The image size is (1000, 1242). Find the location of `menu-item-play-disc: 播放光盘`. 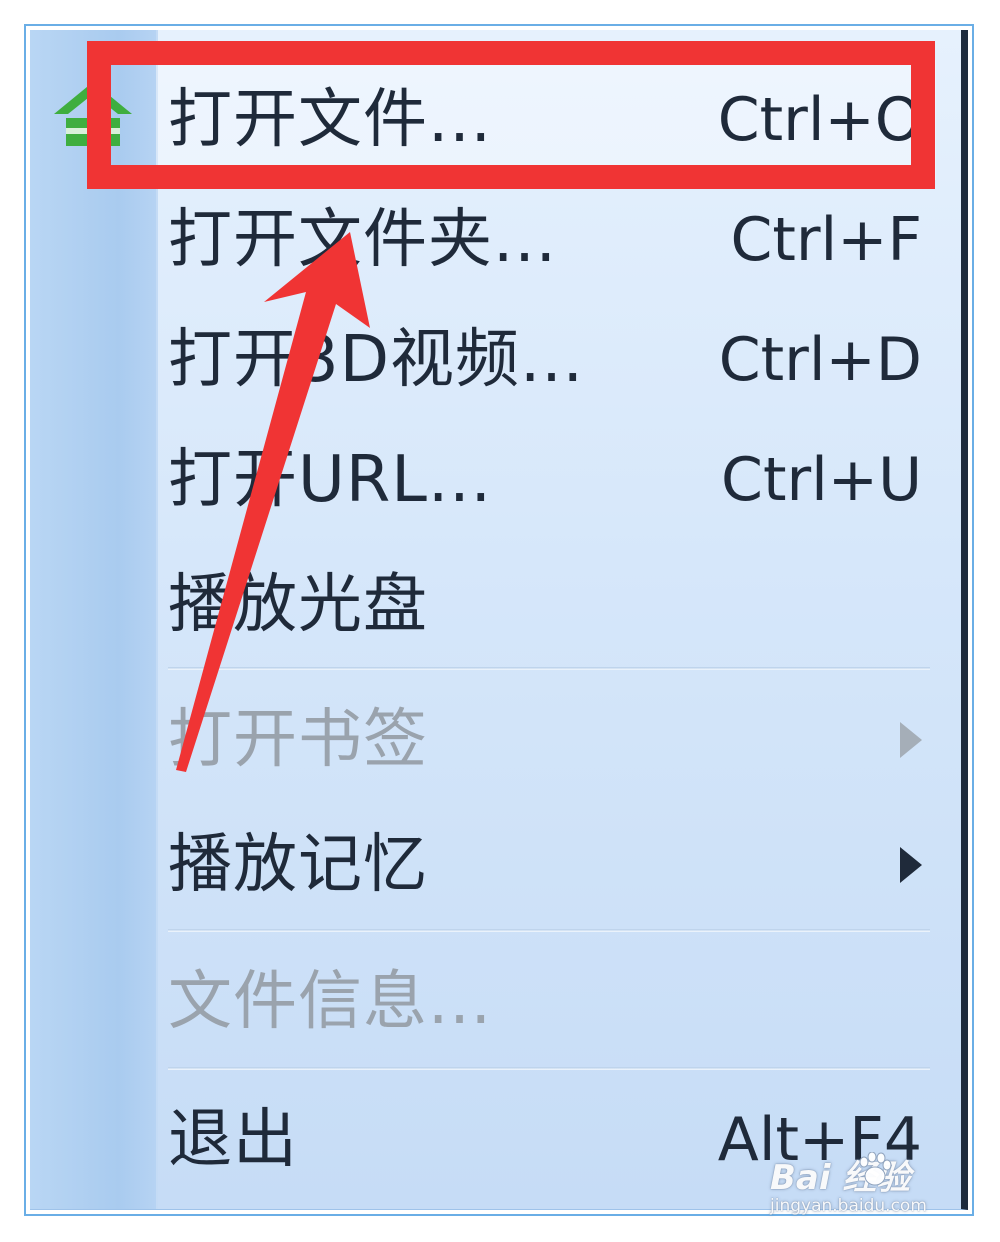

menu-item-play-disc: 播放光盘 is located at coordinates (546, 605).